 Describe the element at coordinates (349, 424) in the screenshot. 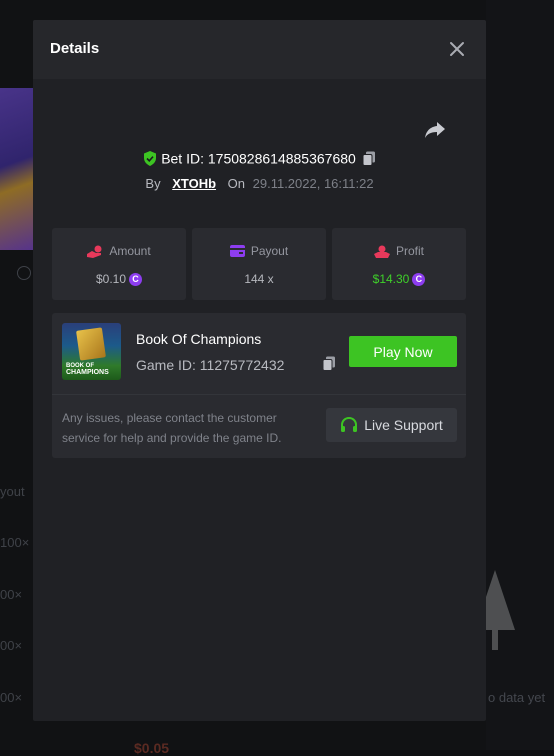

I see `headset-icon` at that location.